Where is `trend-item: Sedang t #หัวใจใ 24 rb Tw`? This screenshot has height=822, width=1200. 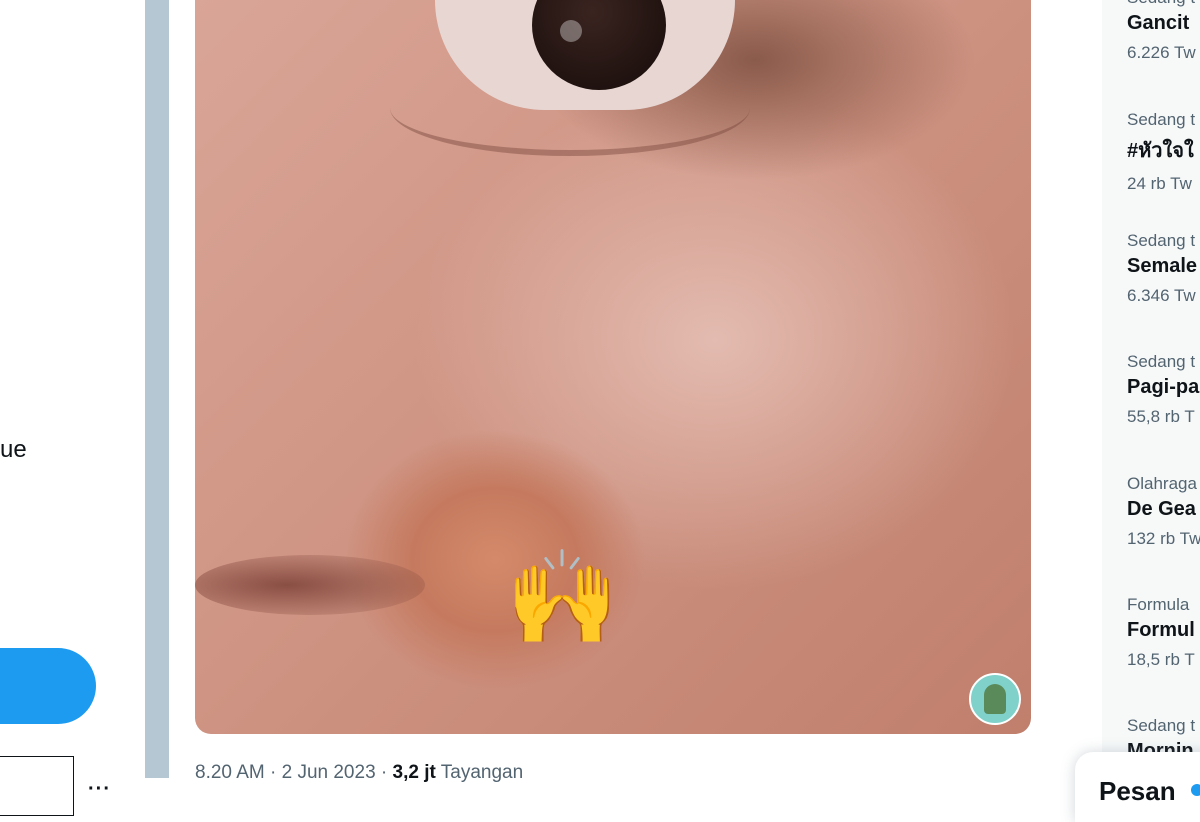
trend-item: Sedang t #หัวใจใ 24 rb Tw is located at coordinates (1163, 152).